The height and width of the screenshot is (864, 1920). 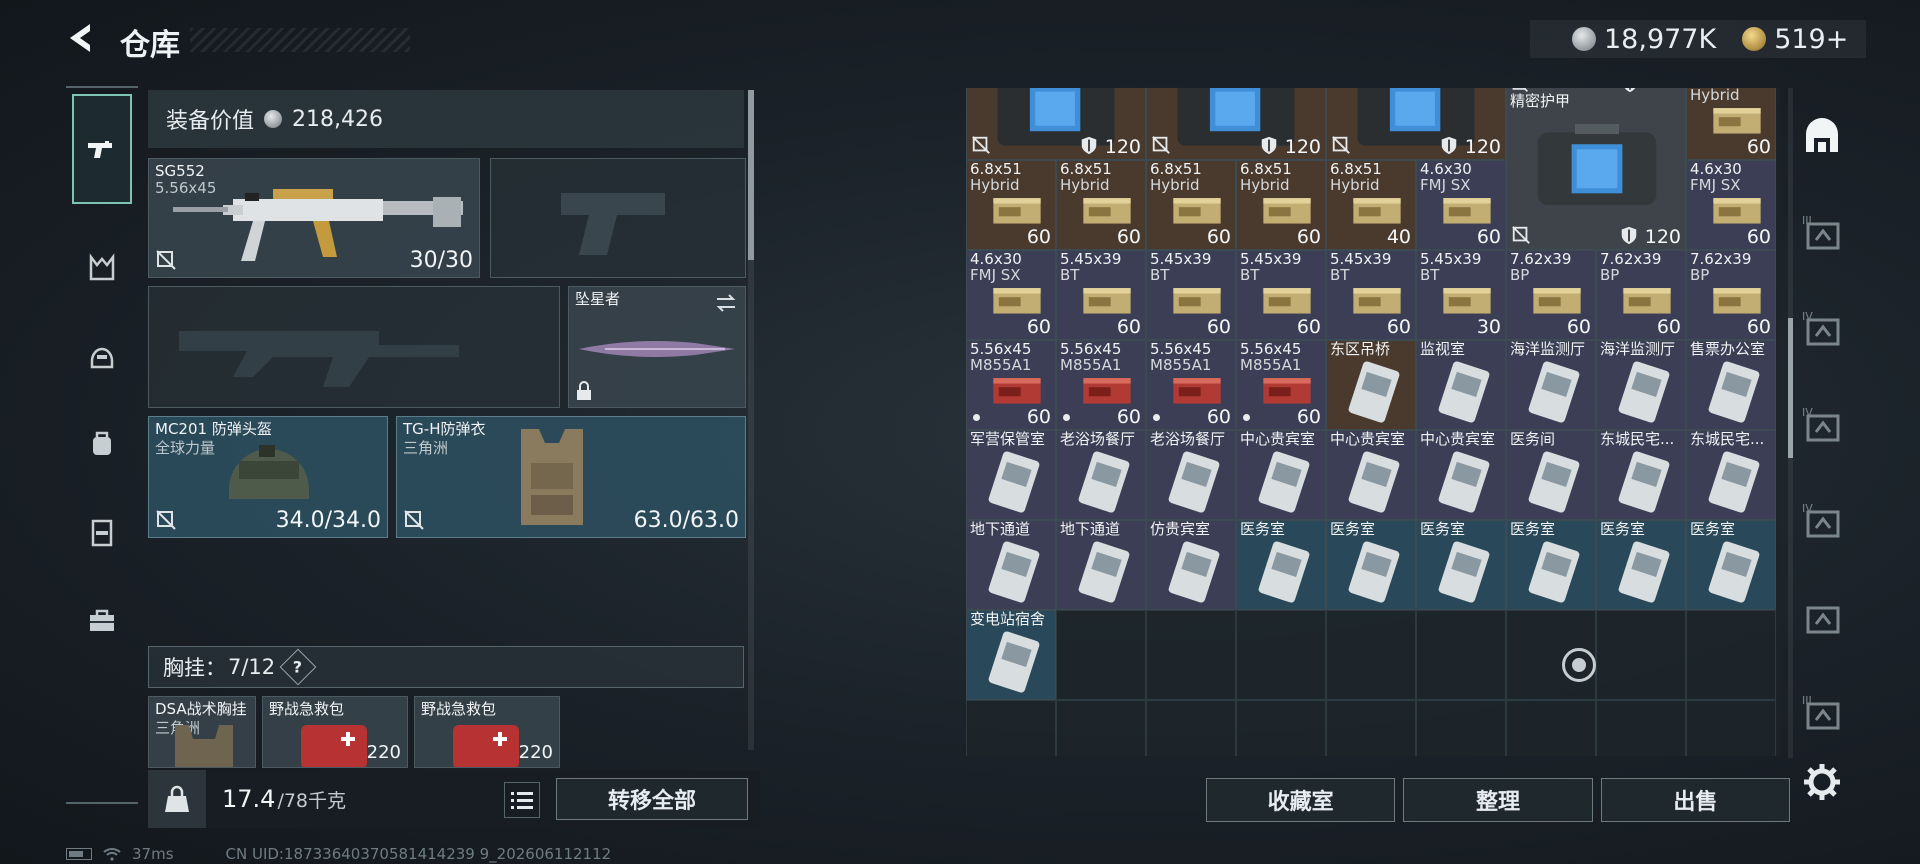 What do you see at coordinates (1822, 616) in the screenshot?
I see `storage-tab-storage-4d` at bounding box center [1822, 616].